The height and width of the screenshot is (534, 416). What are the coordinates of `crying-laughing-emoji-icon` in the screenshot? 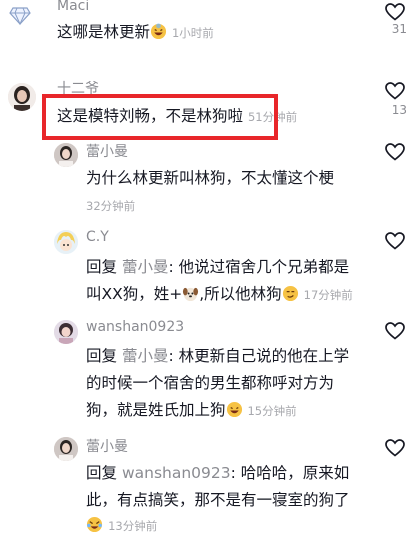 It's located at (94, 524).